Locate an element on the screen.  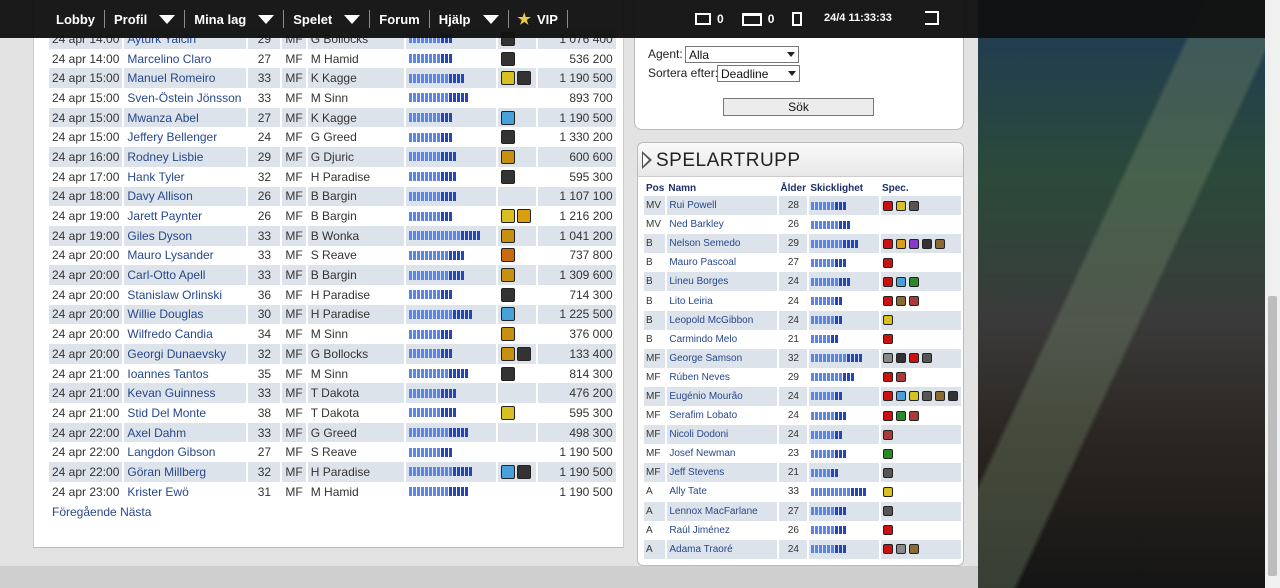
cell-name: Krister Ewö is located at coordinates (186, 491).